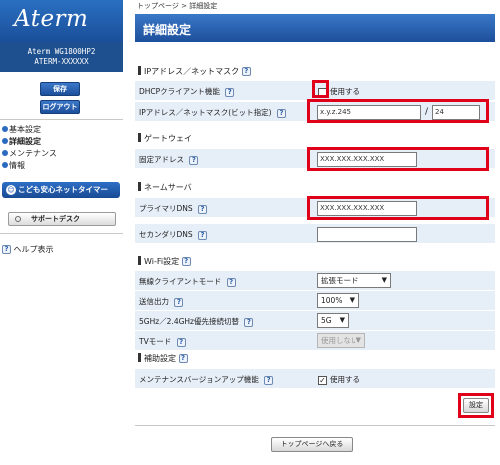 The image size is (500, 465). I want to click on sidebar-item-label: 基本設定, so click(25, 129).